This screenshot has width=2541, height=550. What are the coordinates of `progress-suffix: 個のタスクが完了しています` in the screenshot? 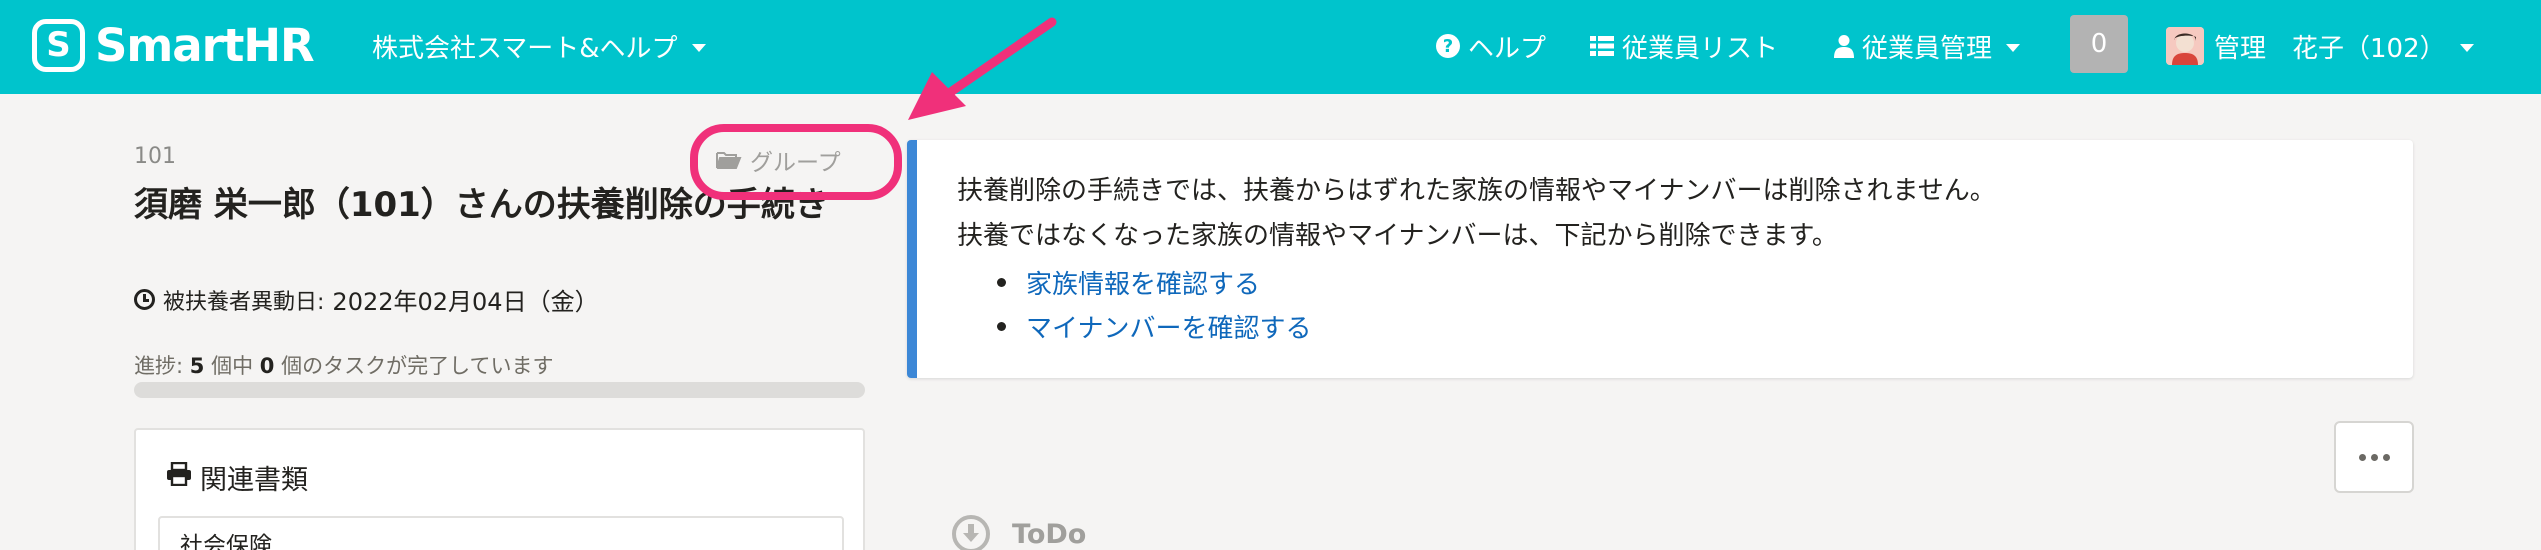 It's located at (417, 366).